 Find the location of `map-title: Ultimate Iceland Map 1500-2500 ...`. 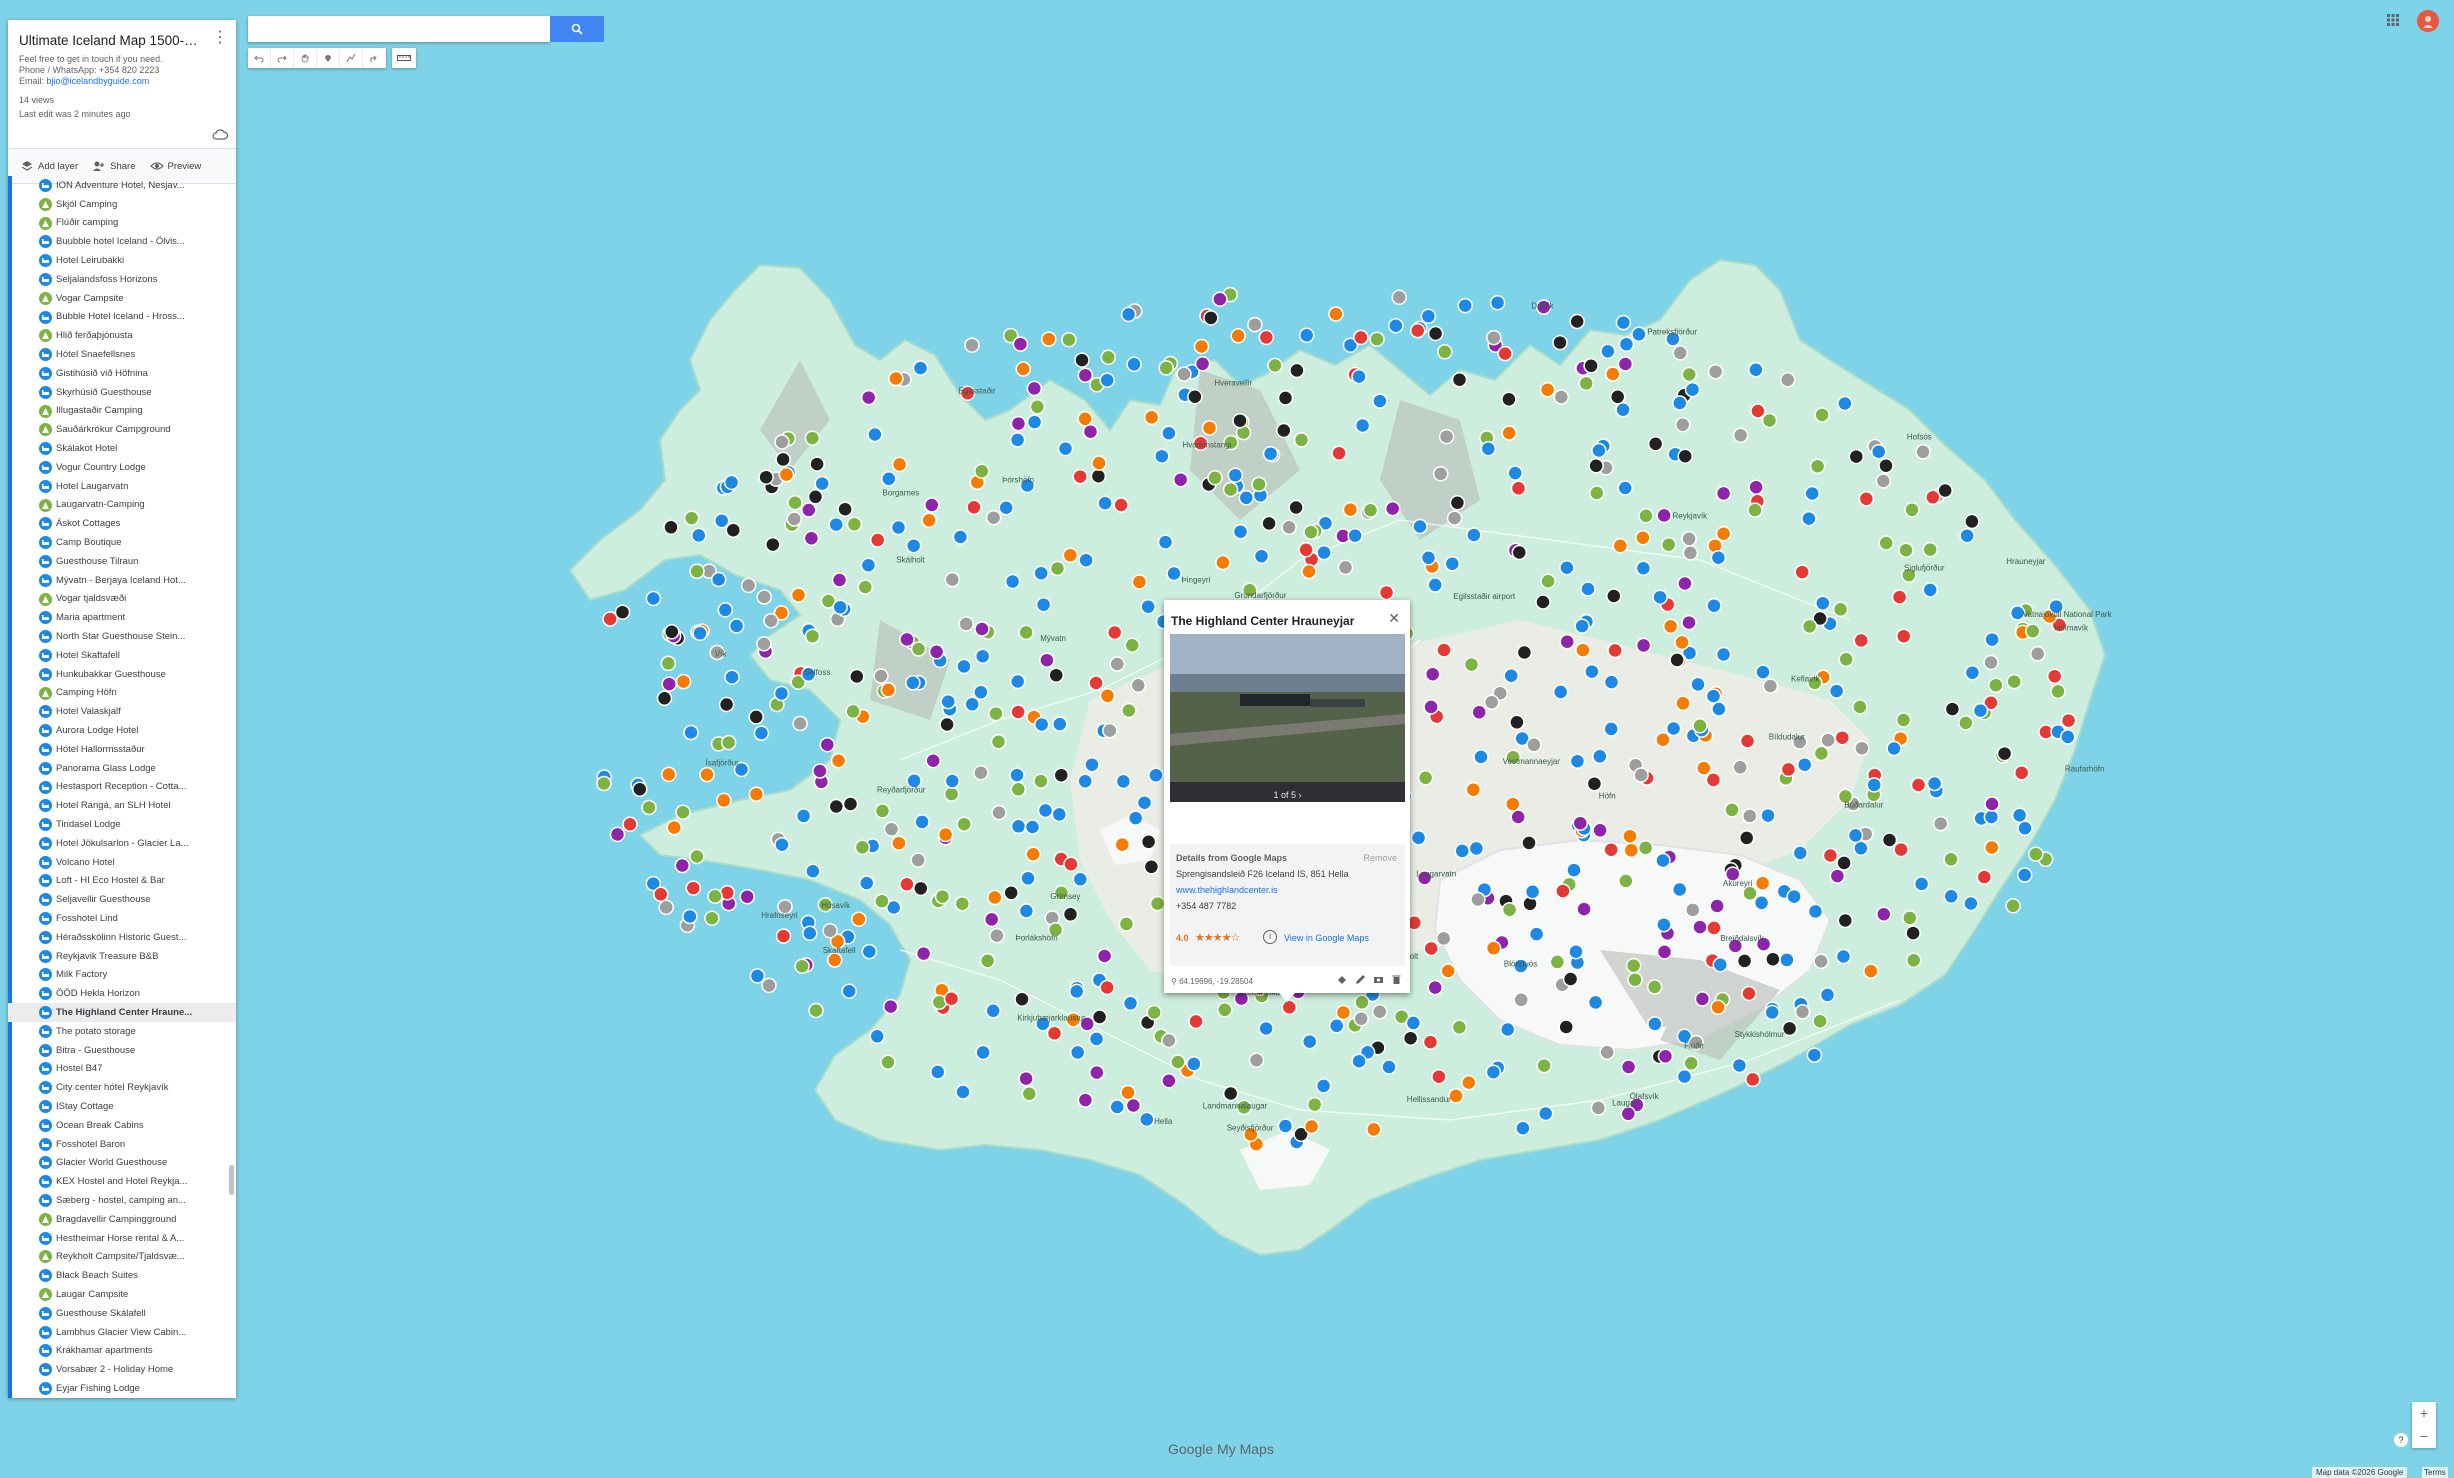

map-title: Ultimate Iceland Map 1500-2500 ... is located at coordinates (111, 40).